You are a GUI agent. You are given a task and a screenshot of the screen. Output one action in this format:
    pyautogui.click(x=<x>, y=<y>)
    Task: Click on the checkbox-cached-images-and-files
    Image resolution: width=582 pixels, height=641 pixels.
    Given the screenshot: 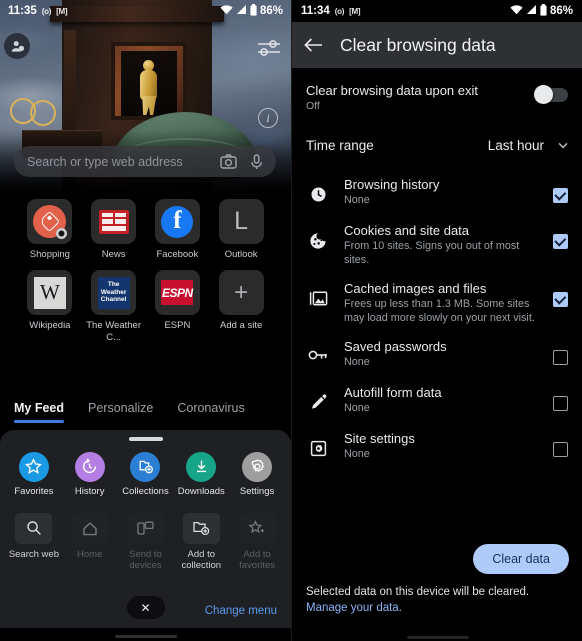 What is the action you would take?
    pyautogui.click(x=560, y=299)
    